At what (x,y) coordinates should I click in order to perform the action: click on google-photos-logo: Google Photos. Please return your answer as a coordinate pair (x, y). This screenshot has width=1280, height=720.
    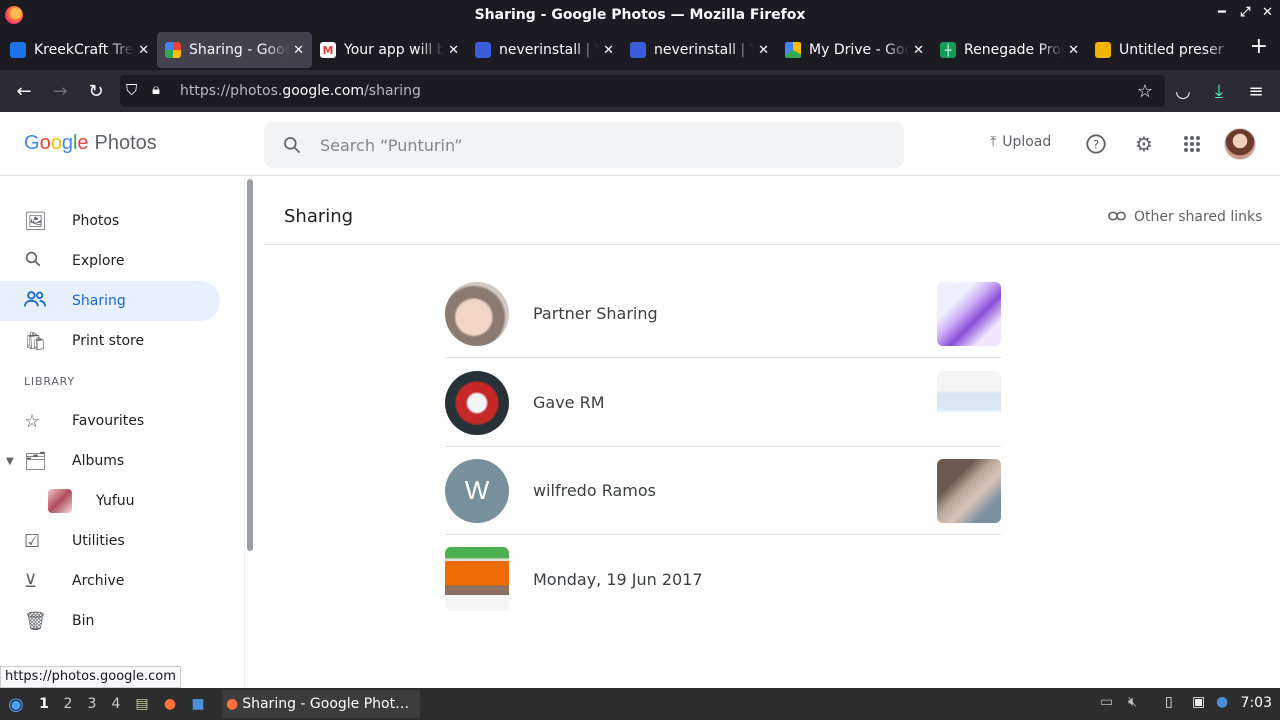
    Looking at the image, I should click on (90, 143).